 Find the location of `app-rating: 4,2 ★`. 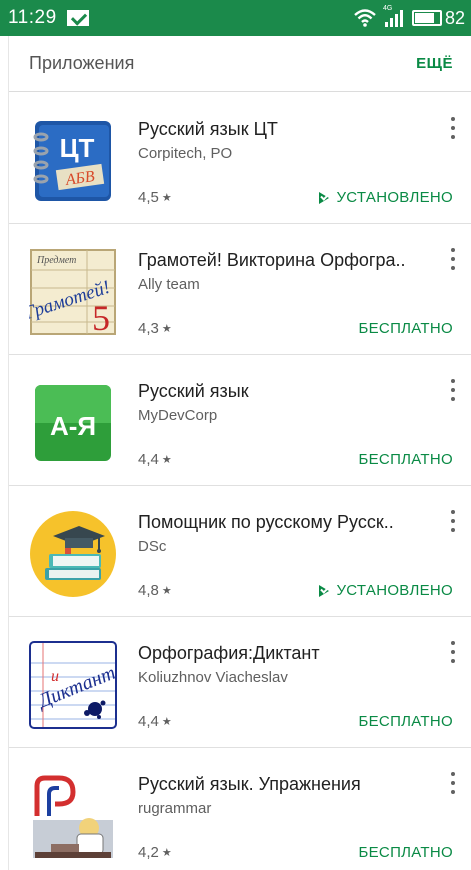

app-rating: 4,2 ★ is located at coordinates (155, 852).